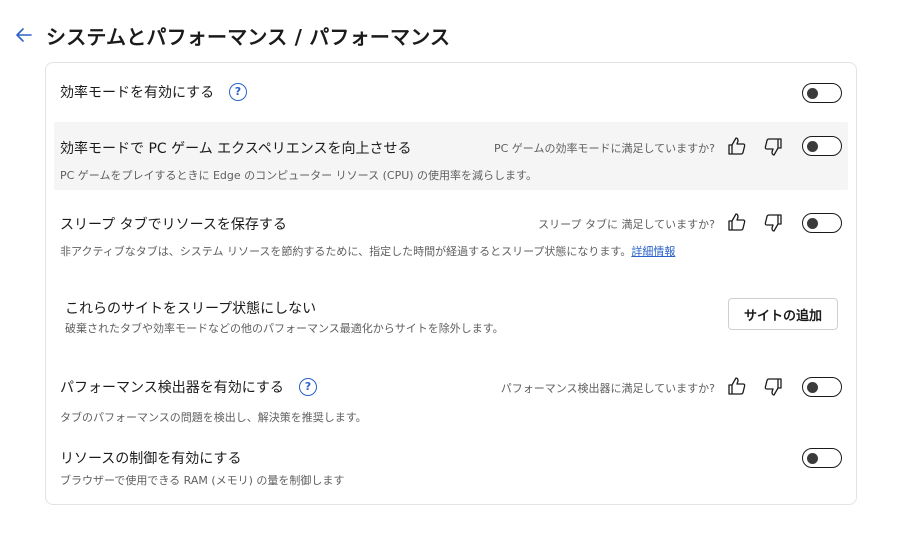 The height and width of the screenshot is (538, 921). Describe the element at coordinates (191, 309) in the screenshot. I see `never-sleep-label: これらのサイトをスリープ状態にしない` at that location.